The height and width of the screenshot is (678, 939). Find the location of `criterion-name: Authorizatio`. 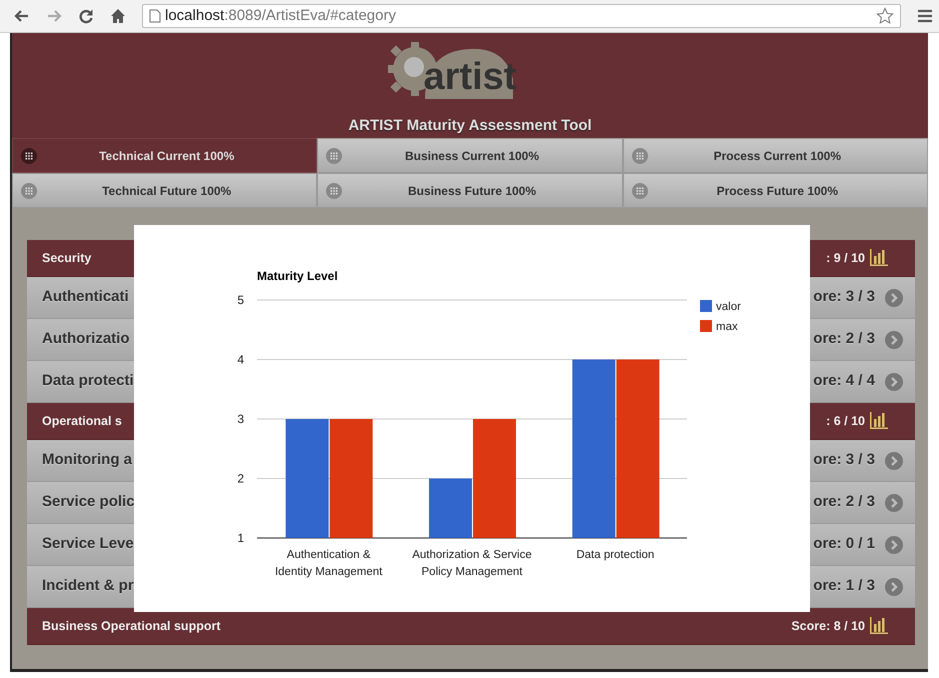

criterion-name: Authorizatio is located at coordinates (86, 339).